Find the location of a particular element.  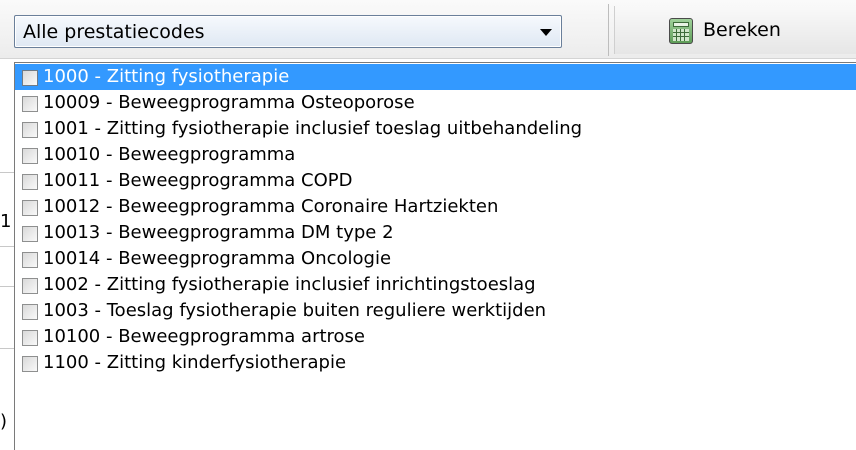

list-item: 10100 - Beweegprogramma artrose is located at coordinates (435, 337).